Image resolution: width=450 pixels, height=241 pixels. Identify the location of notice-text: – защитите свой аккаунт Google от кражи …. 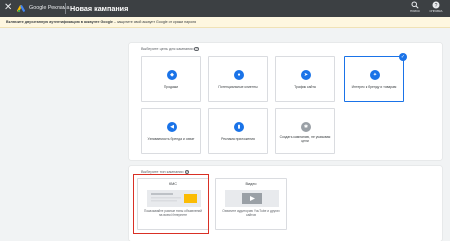
(154, 22).